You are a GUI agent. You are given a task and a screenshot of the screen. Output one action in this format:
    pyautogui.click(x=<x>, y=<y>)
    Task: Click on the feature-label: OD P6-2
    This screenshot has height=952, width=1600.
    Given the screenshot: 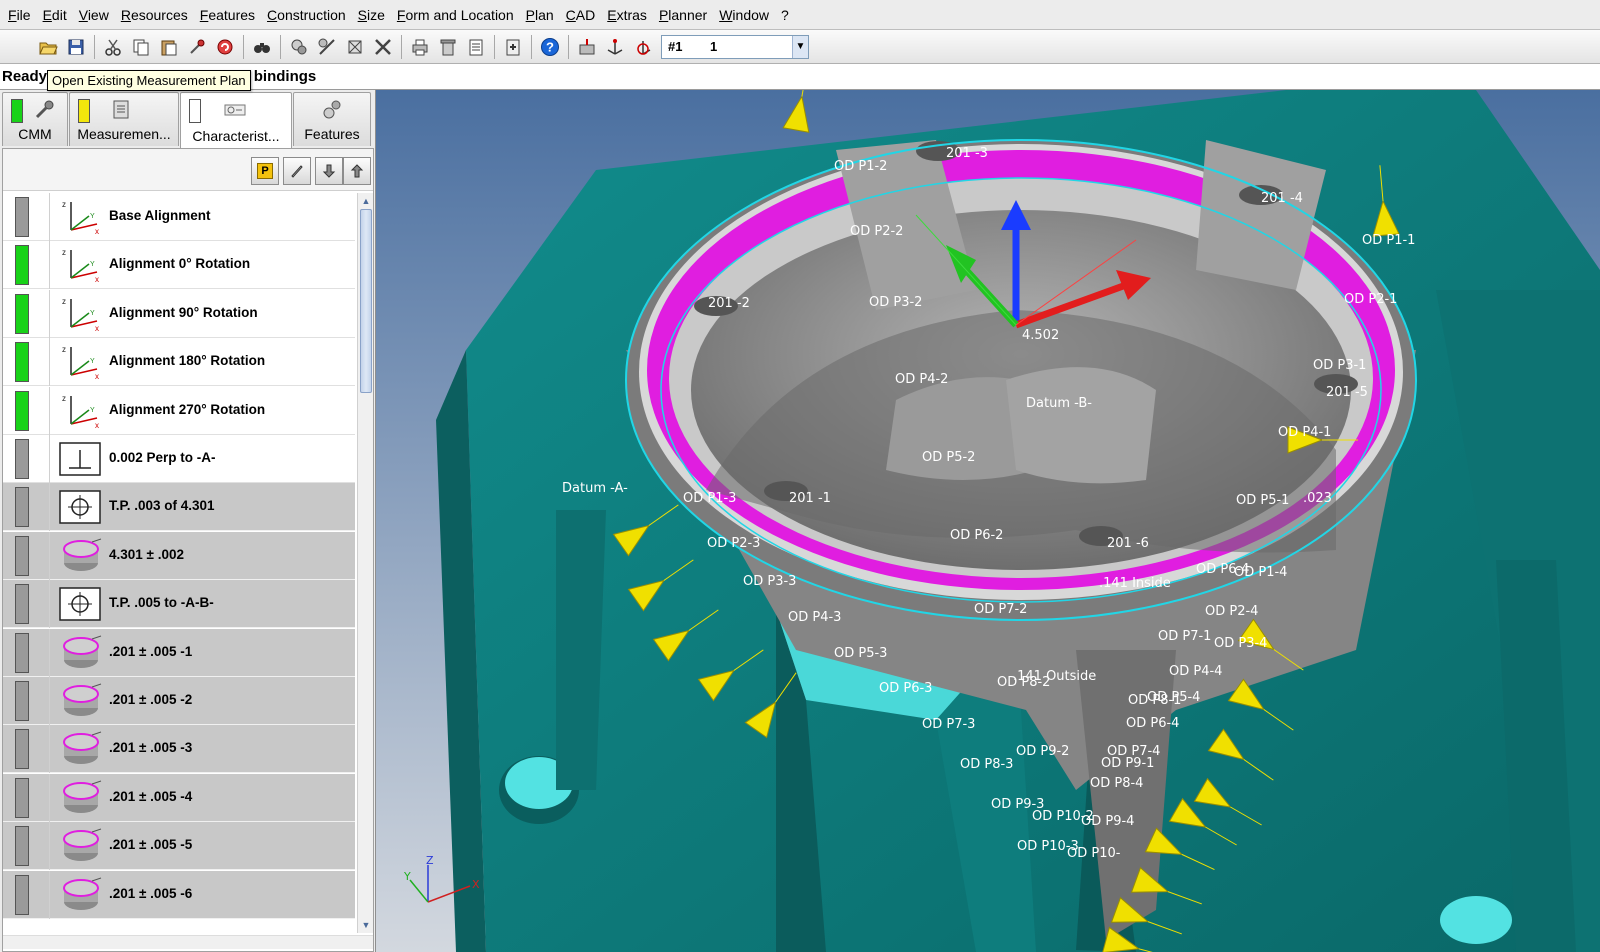 What is the action you would take?
    pyautogui.click(x=976, y=535)
    